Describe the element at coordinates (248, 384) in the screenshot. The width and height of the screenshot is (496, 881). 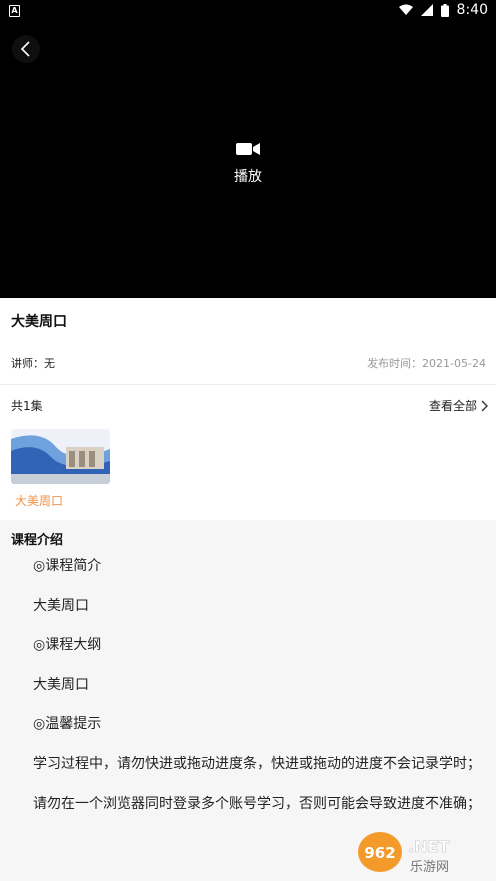
I see `divider` at that location.